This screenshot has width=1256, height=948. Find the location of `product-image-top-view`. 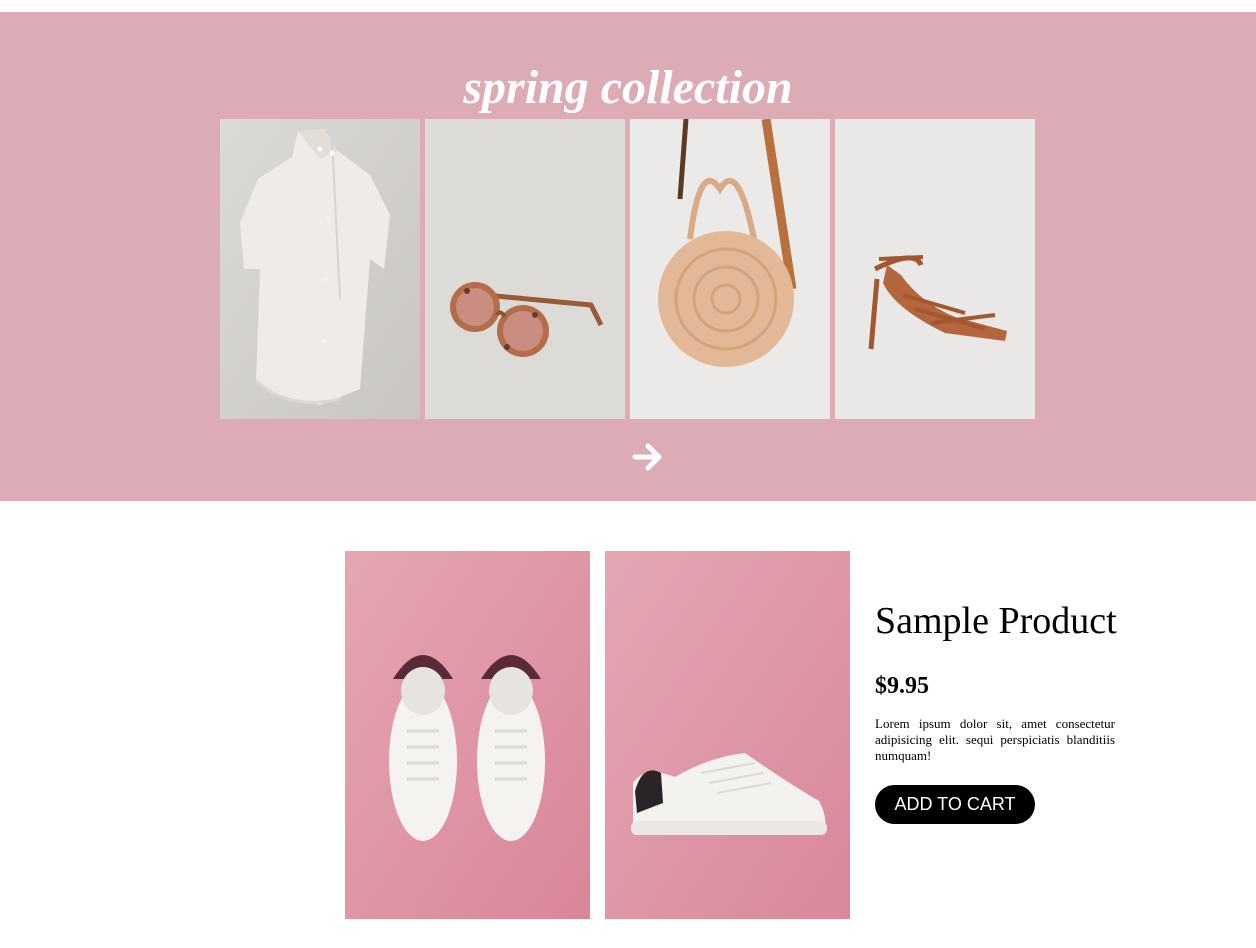

product-image-top-view is located at coordinates (467, 735).